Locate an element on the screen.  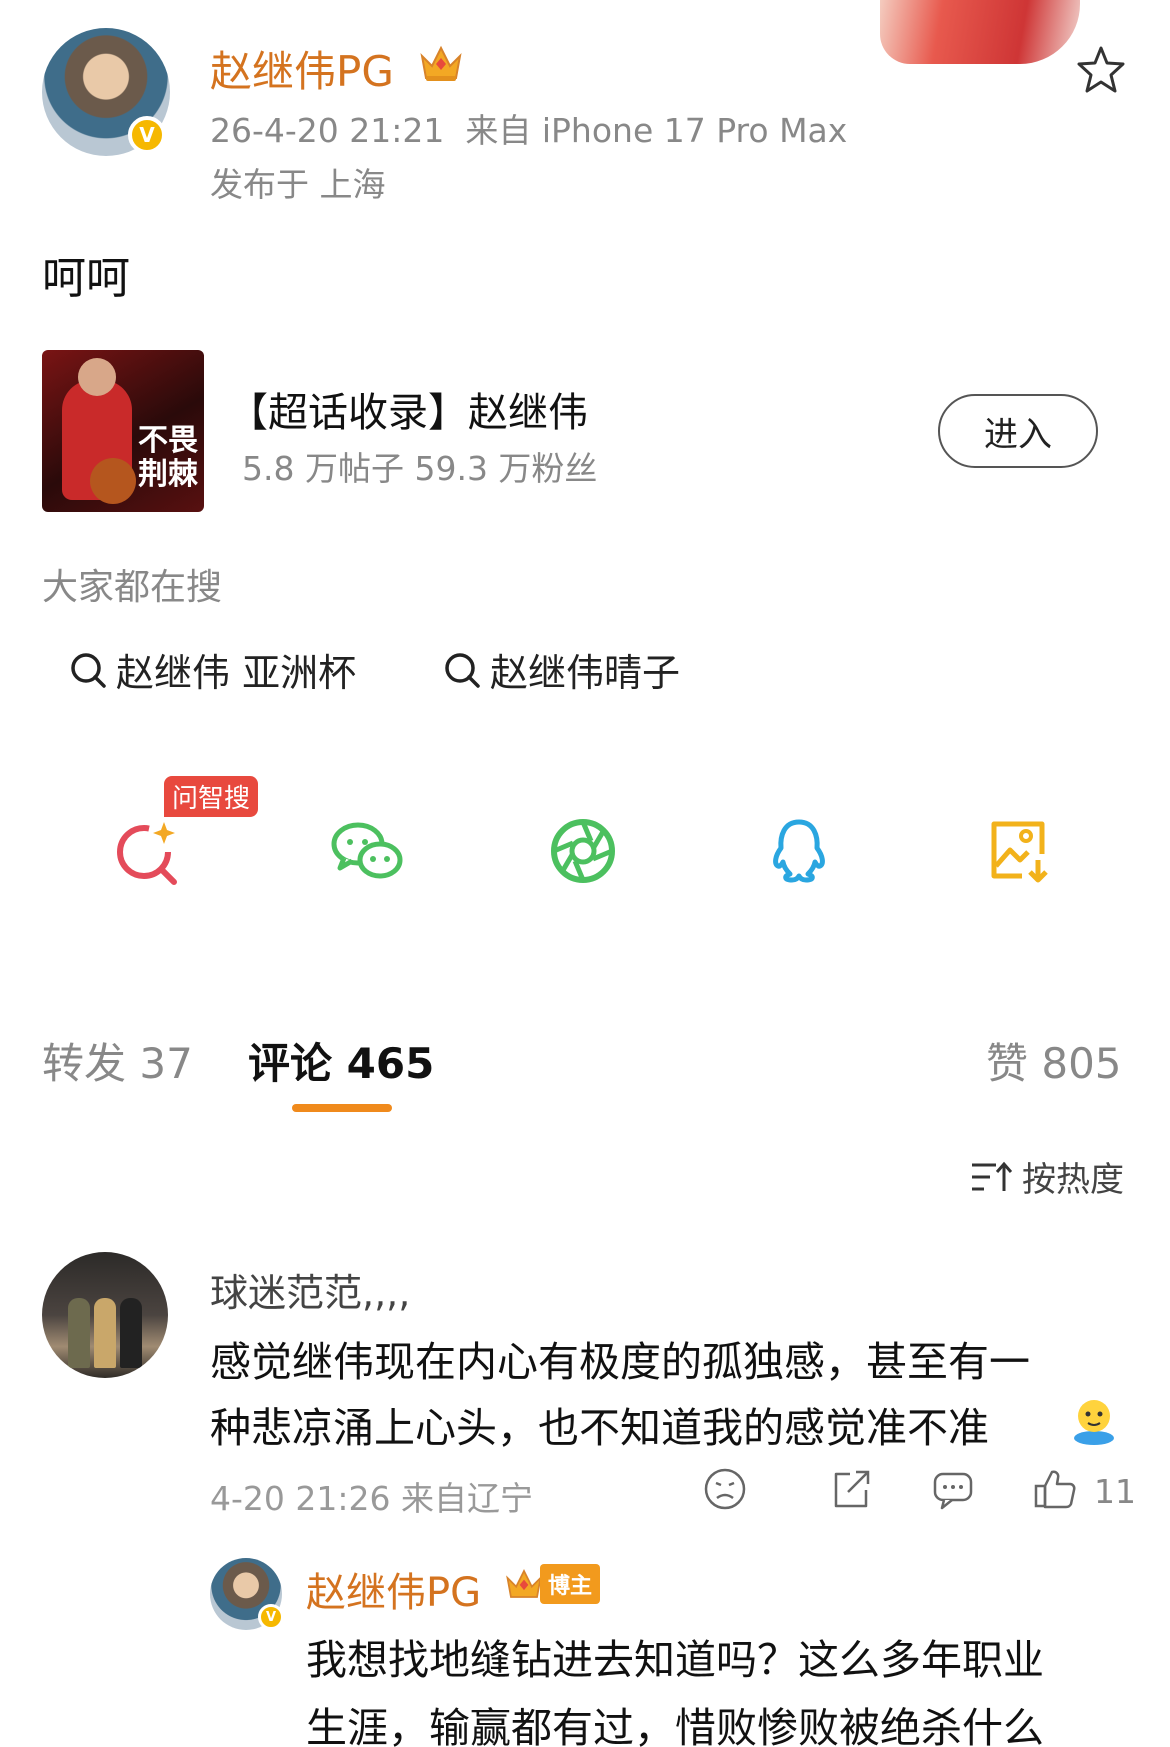
author-badge-label: 博主 is located at coordinates (570, 1584).